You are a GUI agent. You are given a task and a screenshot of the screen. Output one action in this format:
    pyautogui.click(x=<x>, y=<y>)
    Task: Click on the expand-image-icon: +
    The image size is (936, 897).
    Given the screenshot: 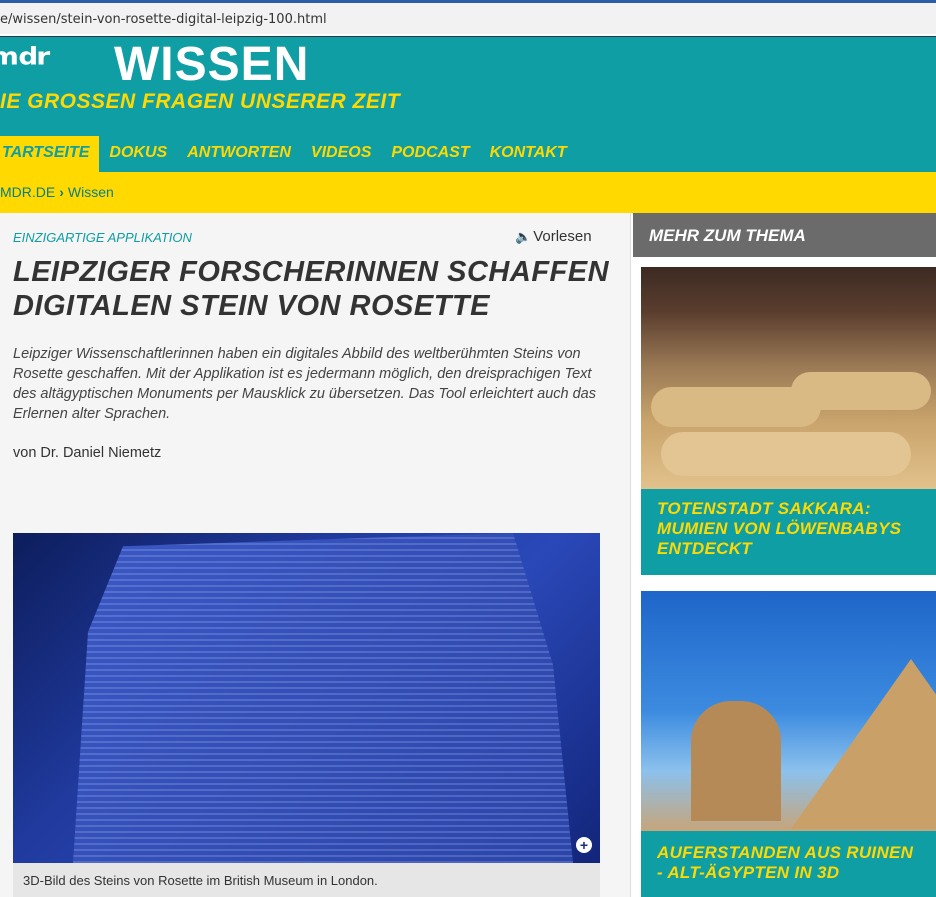 What is the action you would take?
    pyautogui.click(x=584, y=845)
    